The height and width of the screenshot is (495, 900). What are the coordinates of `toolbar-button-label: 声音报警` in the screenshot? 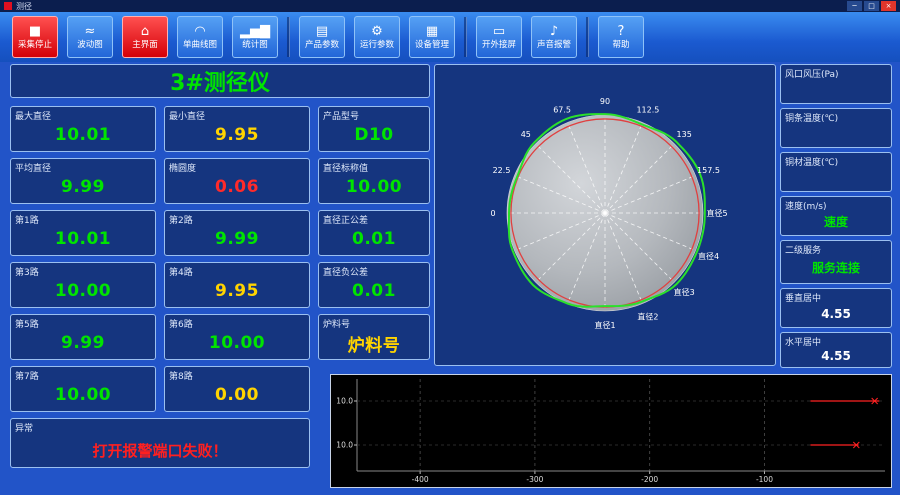 It's located at (553, 45).